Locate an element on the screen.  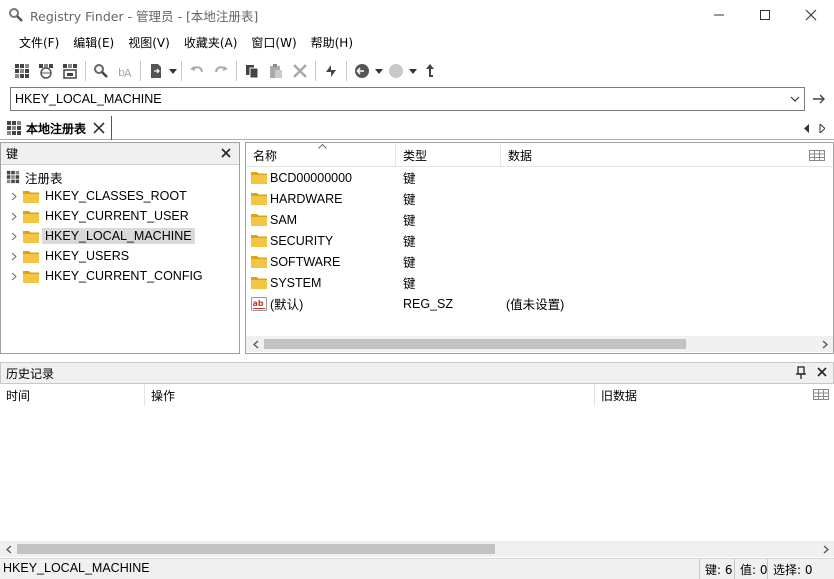
local-registry-button is located at coordinates (22, 71).